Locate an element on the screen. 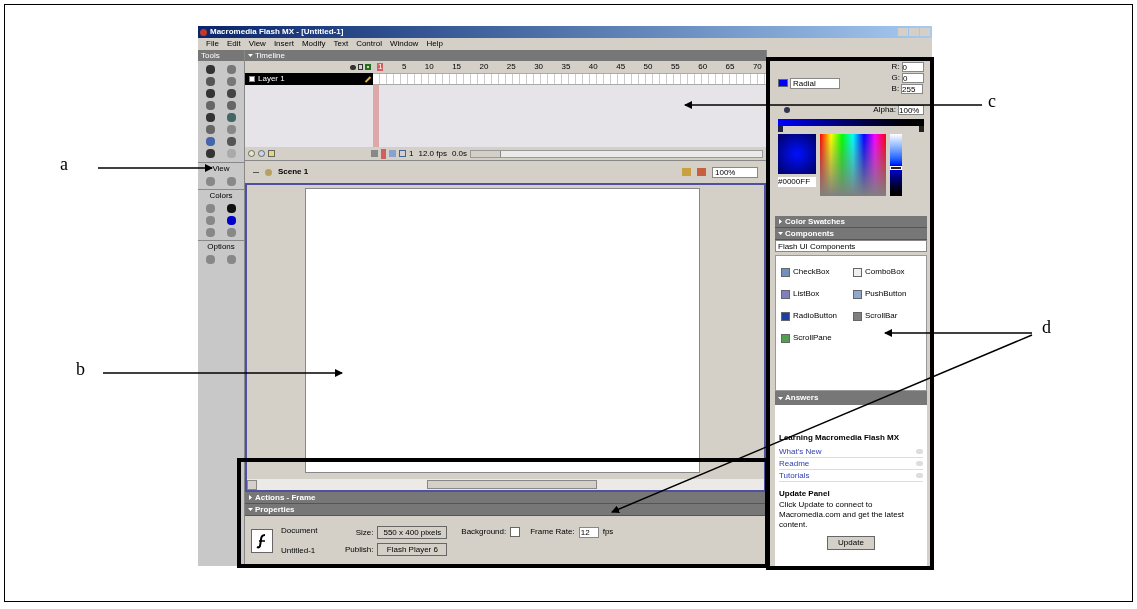 The width and height of the screenshot is (1137, 609). onion-outline-icon is located at coordinates (402, 153).